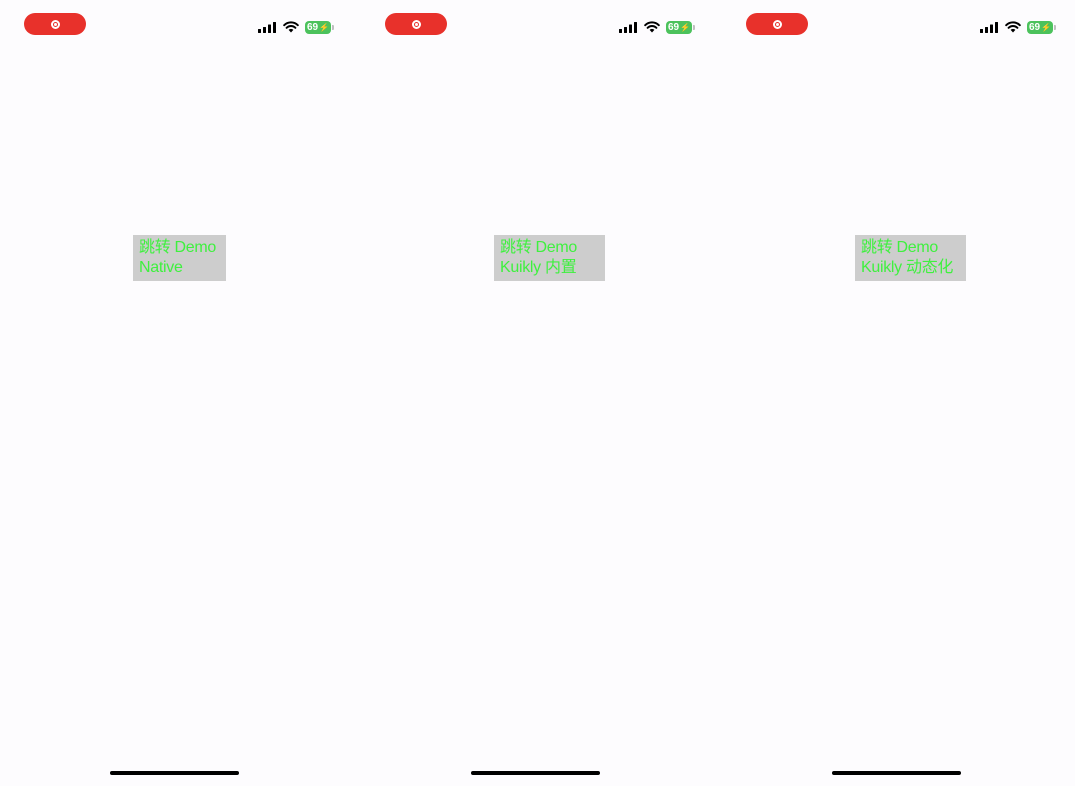 The height and width of the screenshot is (786, 1075). What do you see at coordinates (179, 258) in the screenshot?
I see `jump-demo-native-button: 跳转 Demo Native` at bounding box center [179, 258].